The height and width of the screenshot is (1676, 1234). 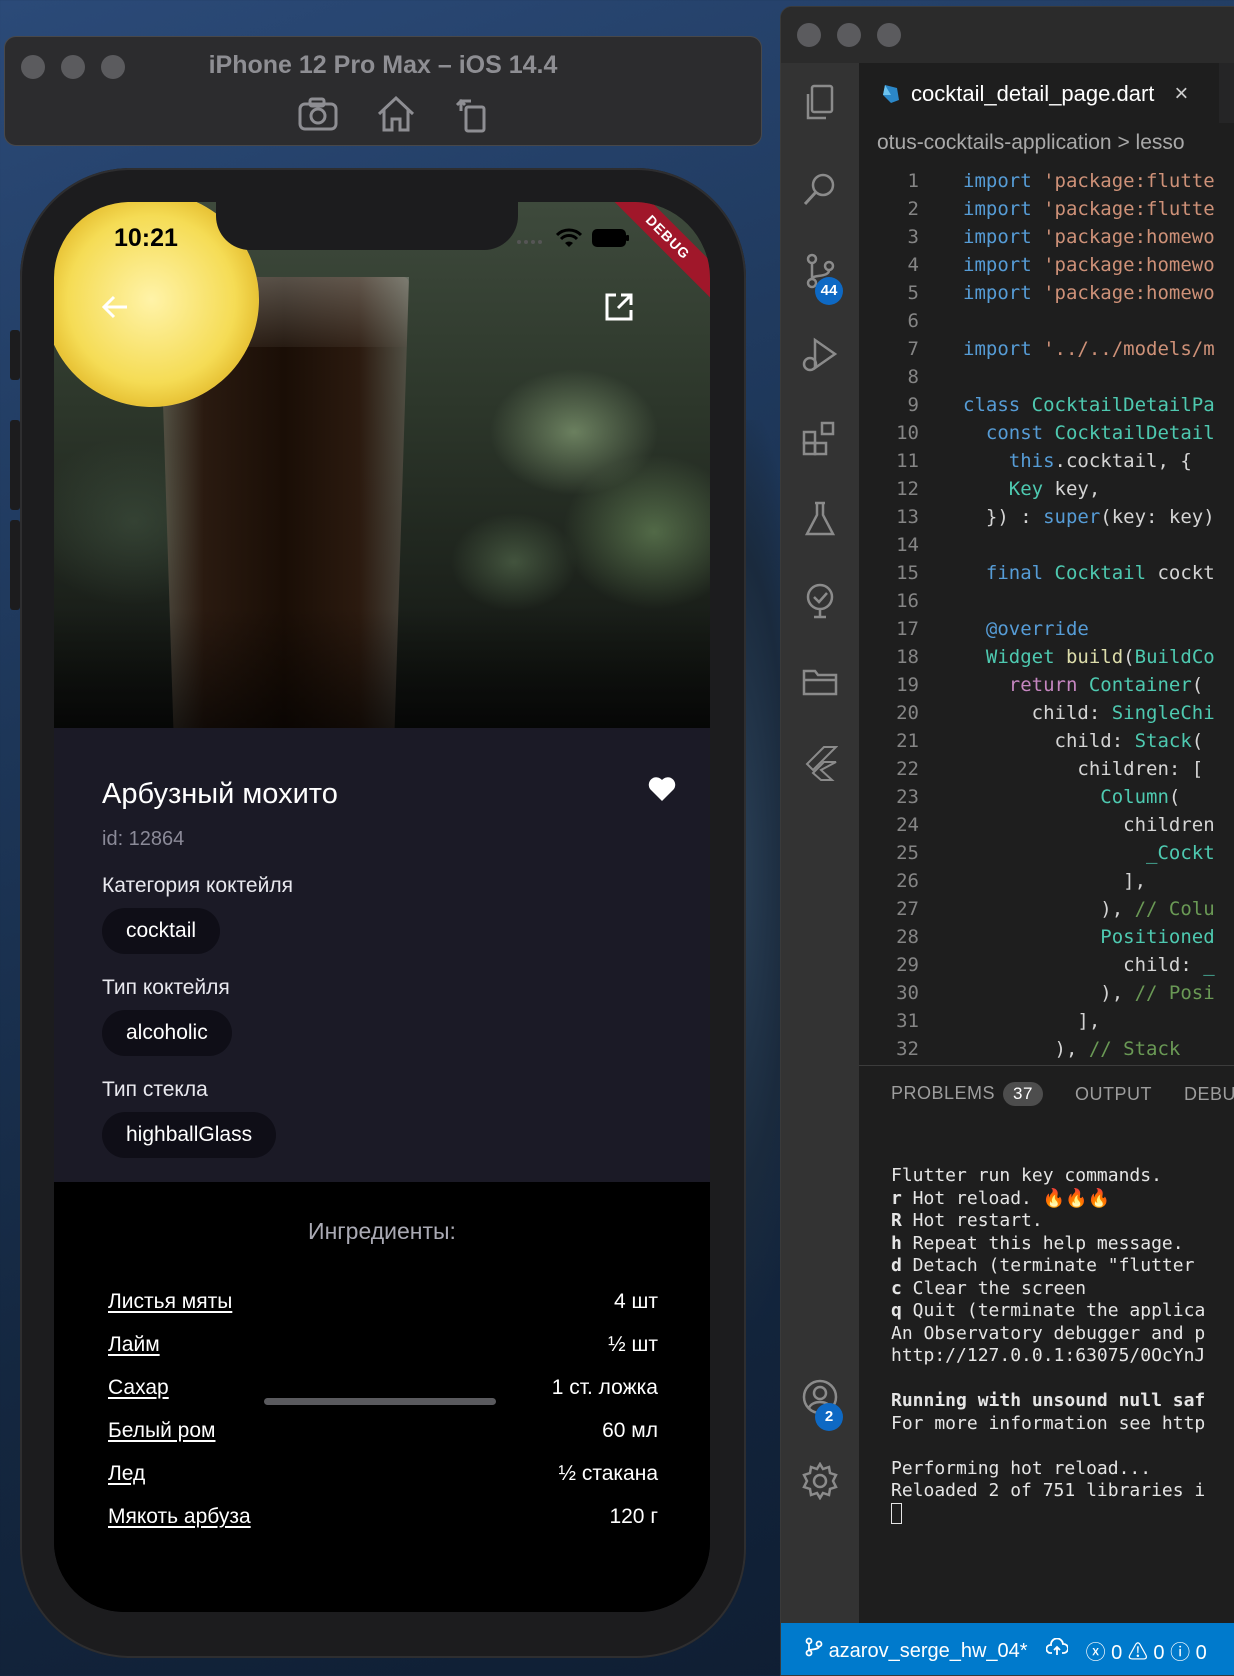 I want to click on line-number: 29, so click(x=907, y=965).